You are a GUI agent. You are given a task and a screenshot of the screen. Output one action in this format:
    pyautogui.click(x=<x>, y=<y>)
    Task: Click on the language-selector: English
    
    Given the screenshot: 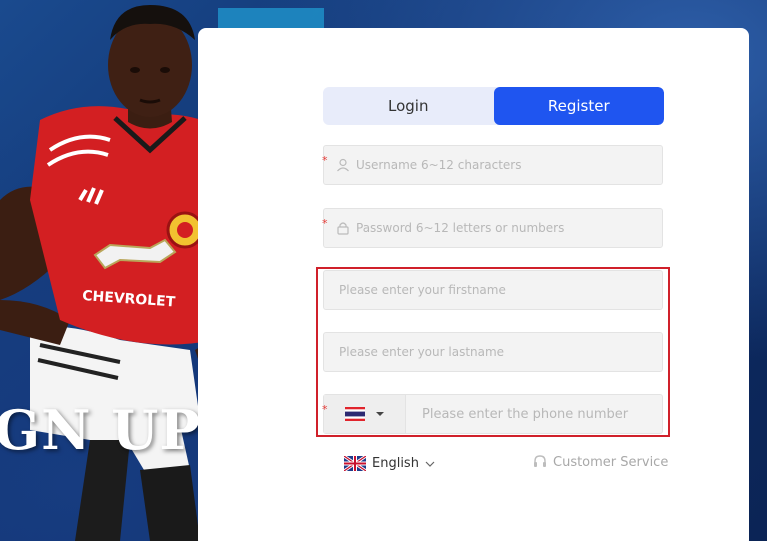 What is the action you would take?
    pyautogui.click(x=389, y=463)
    